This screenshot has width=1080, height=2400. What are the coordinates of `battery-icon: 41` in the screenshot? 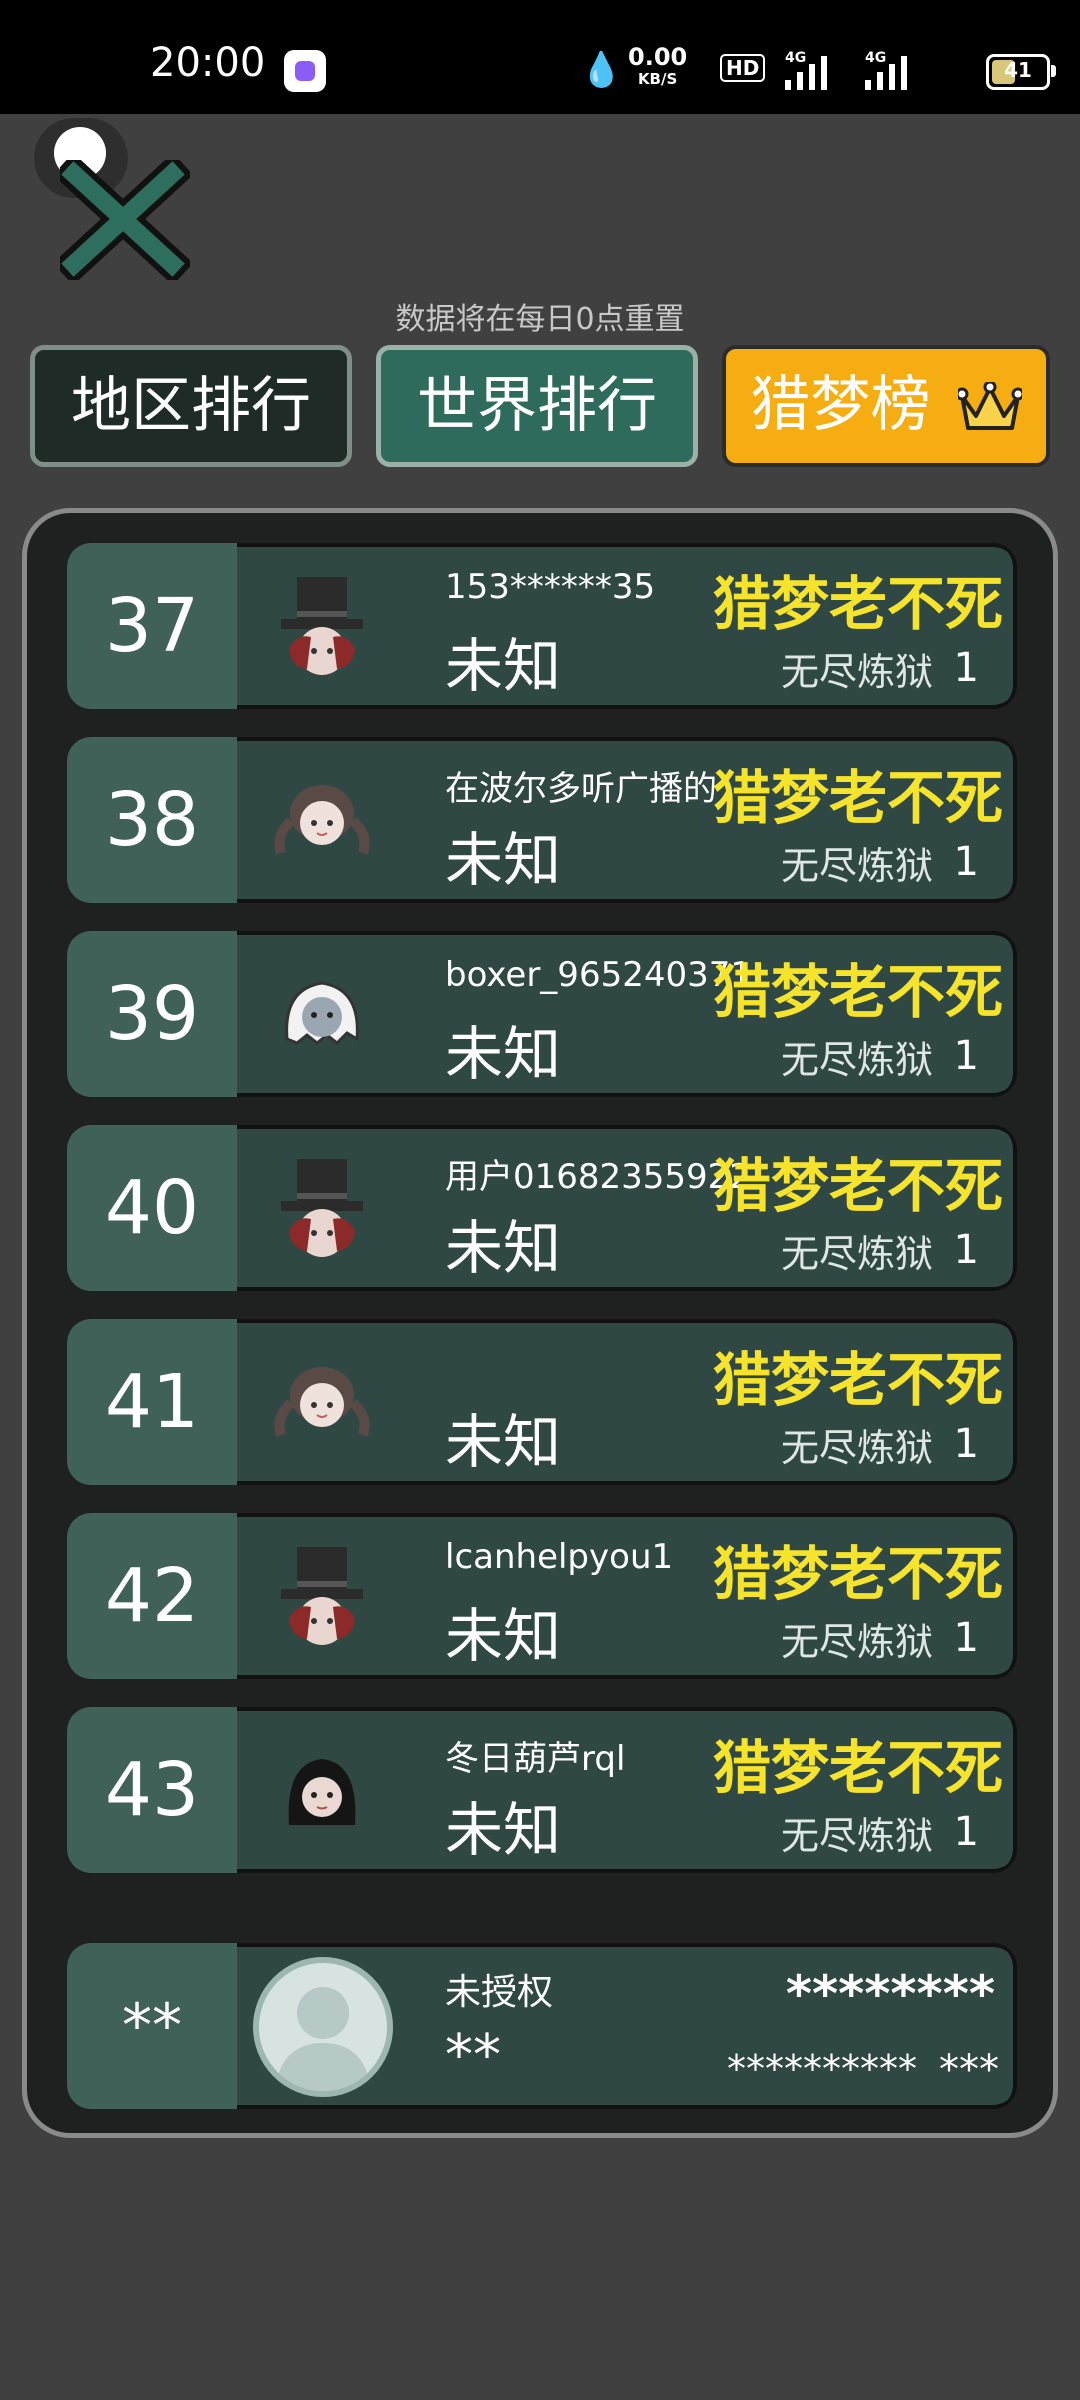 It's located at (1021, 72).